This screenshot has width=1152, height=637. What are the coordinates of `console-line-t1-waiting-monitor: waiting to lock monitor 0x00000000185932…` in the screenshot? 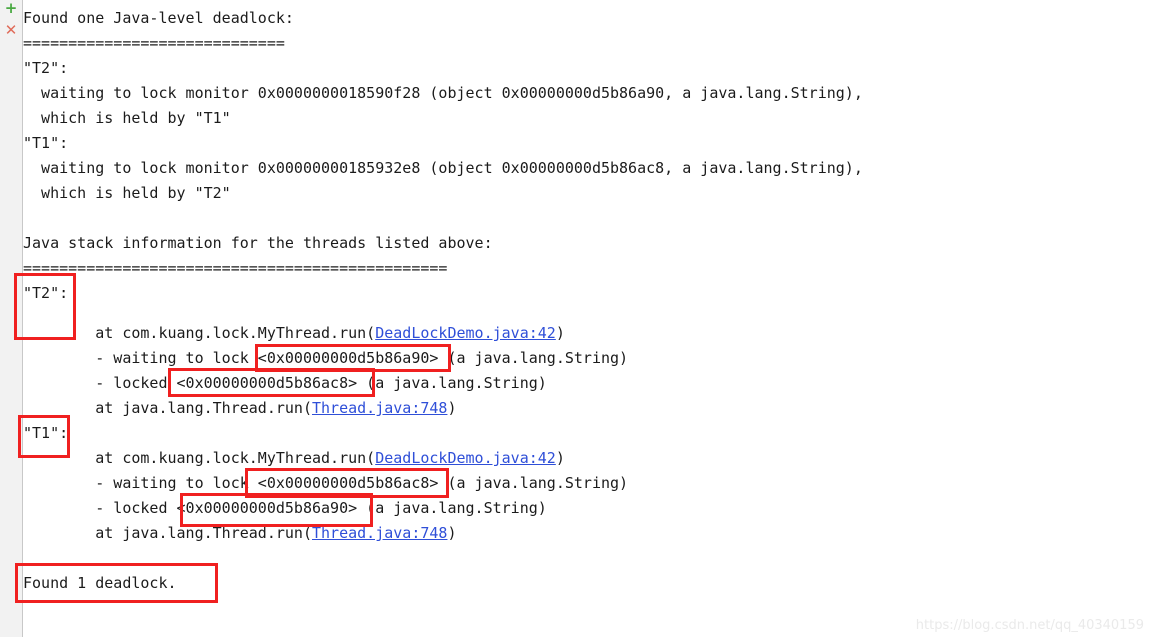 It's located at (443, 168).